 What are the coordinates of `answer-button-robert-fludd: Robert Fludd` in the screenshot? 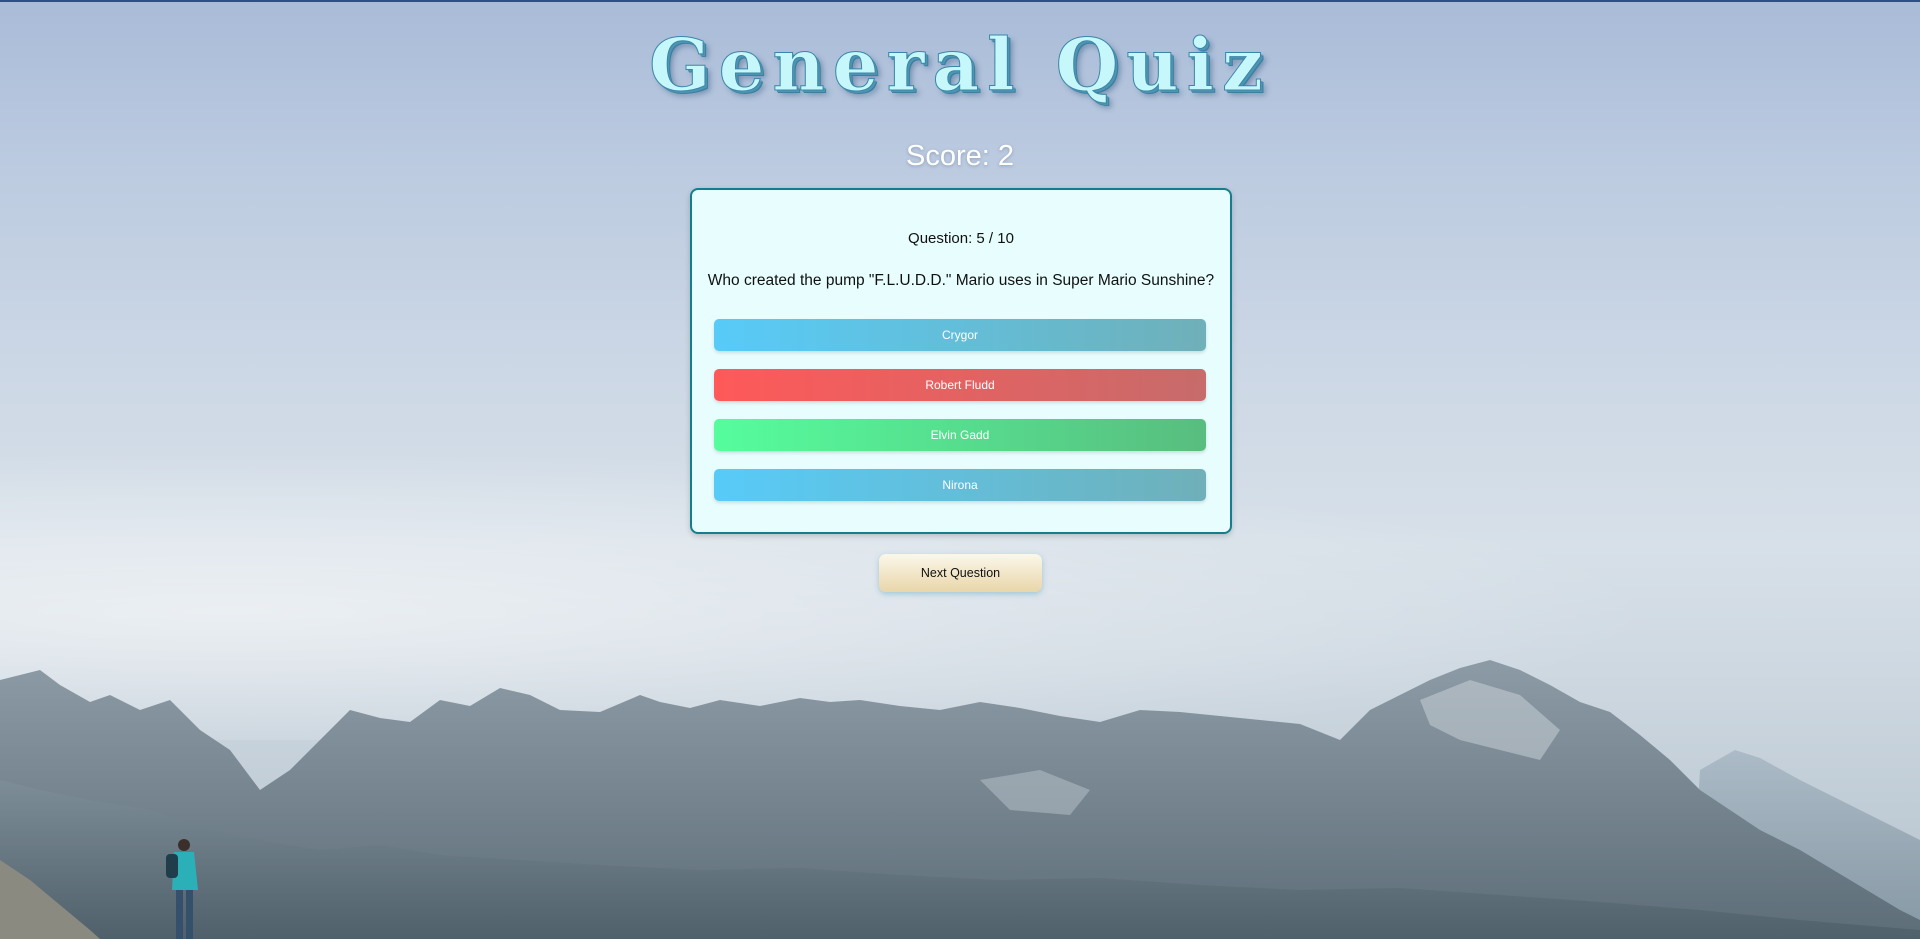 It's located at (960, 385).